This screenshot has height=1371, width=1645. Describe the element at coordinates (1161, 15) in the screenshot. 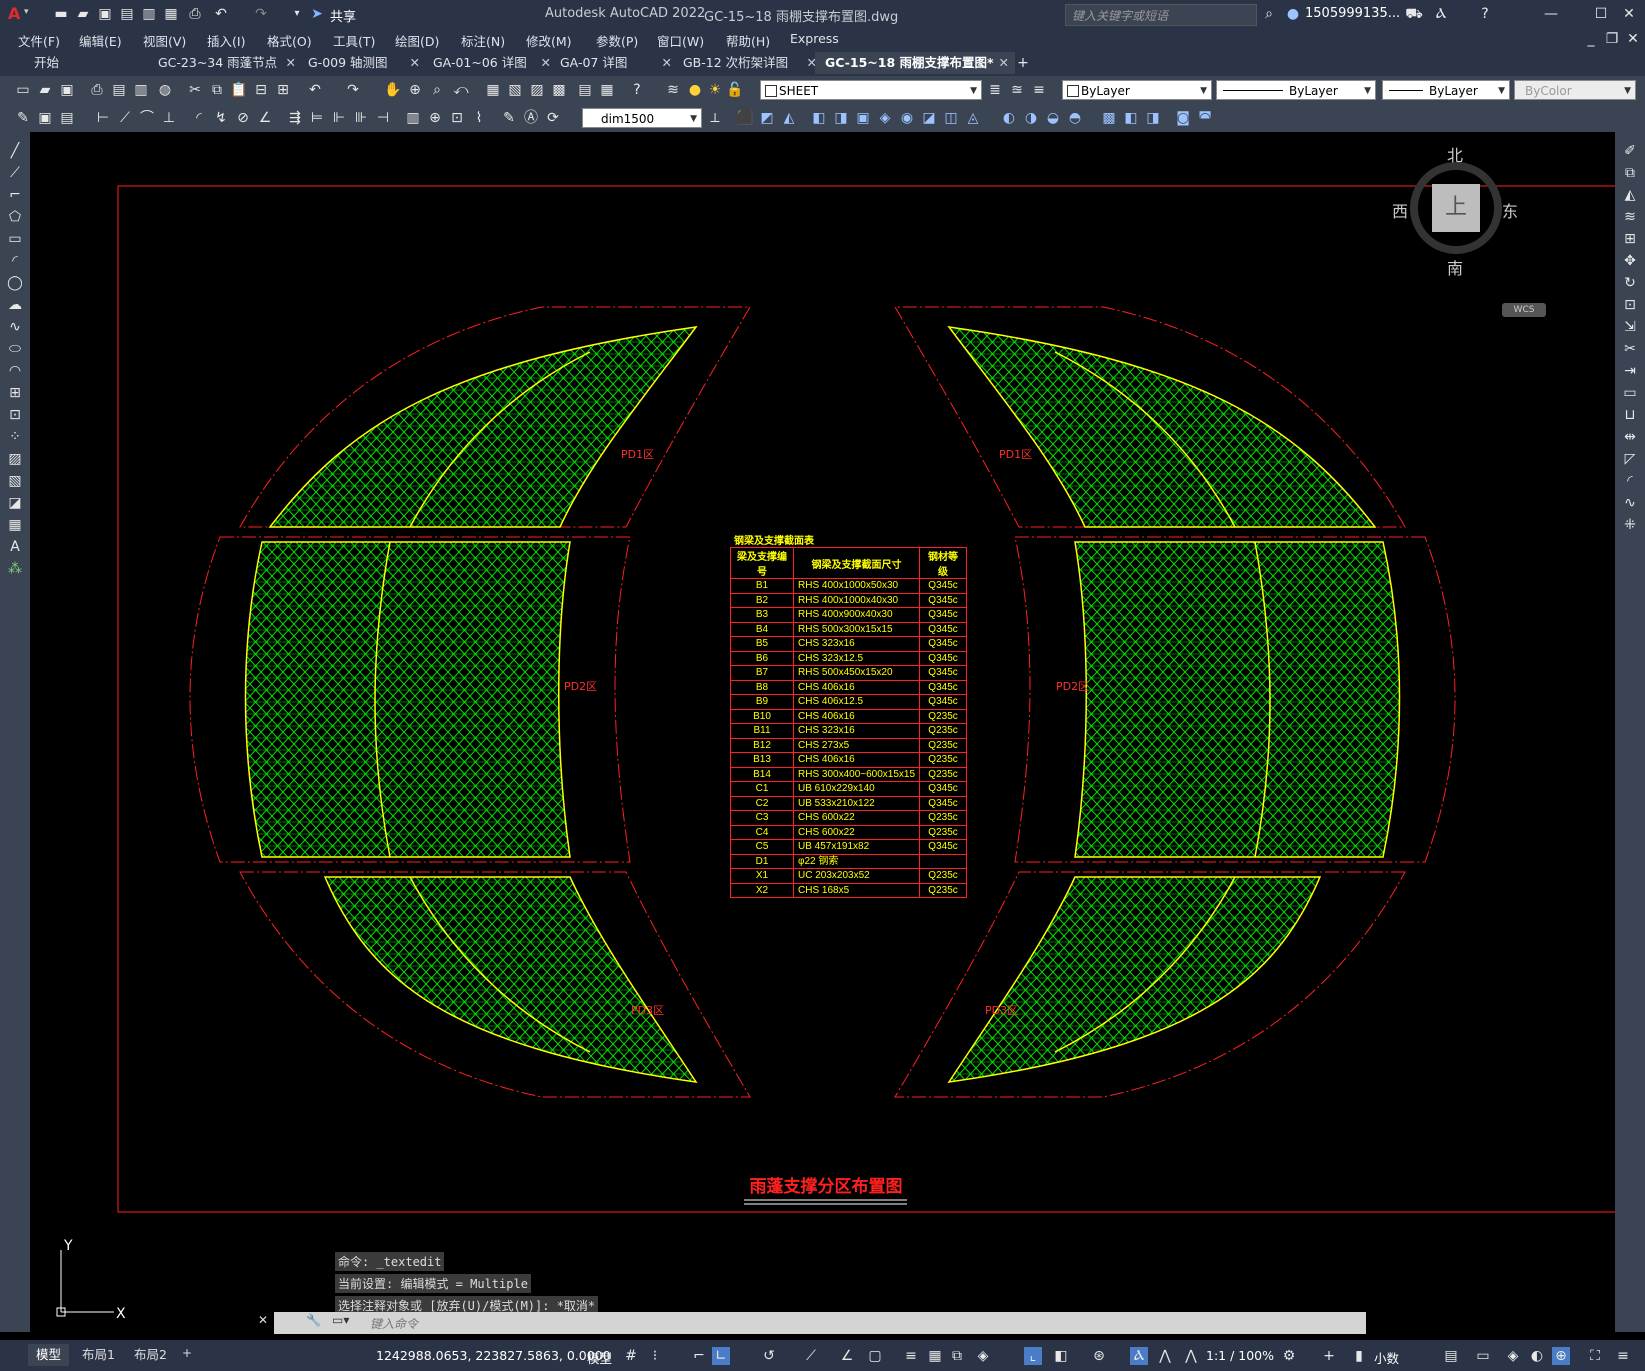

I see `search-box: 键入关键字或短语` at that location.